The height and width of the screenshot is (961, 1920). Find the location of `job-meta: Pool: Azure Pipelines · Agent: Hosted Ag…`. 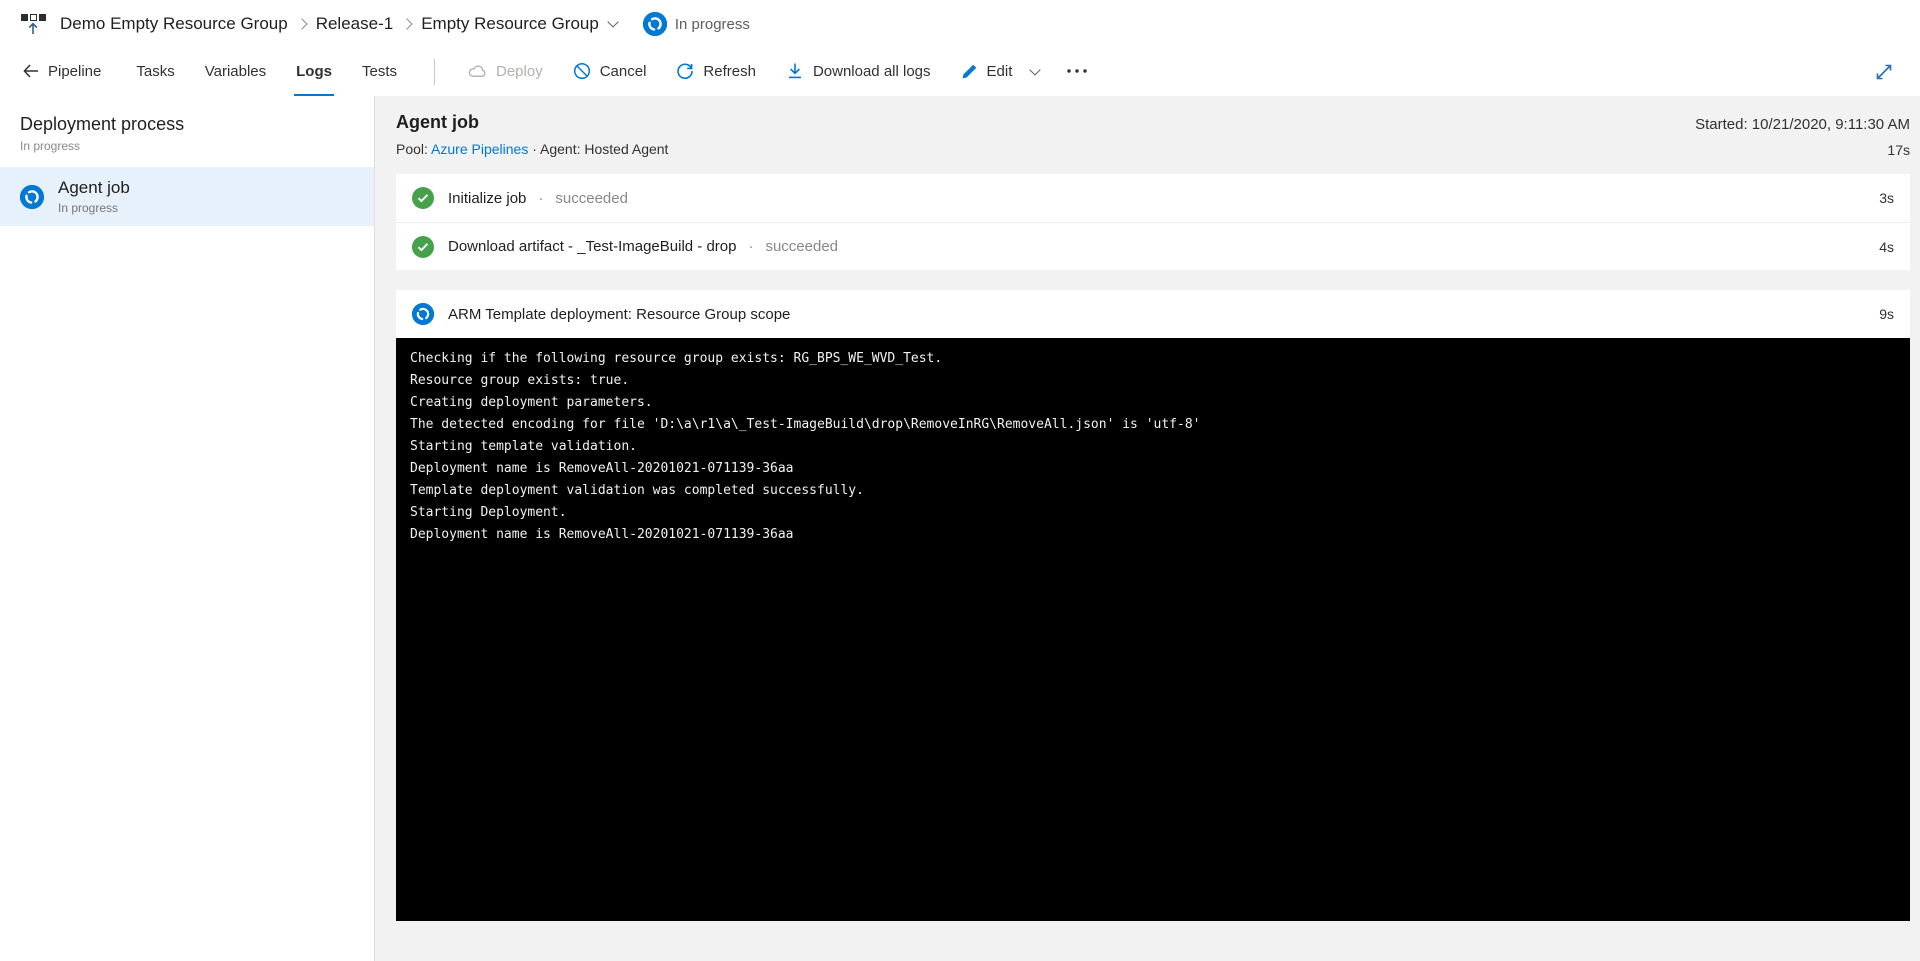

job-meta: Pool: Azure Pipelines · Agent: Hosted Ag… is located at coordinates (532, 149).